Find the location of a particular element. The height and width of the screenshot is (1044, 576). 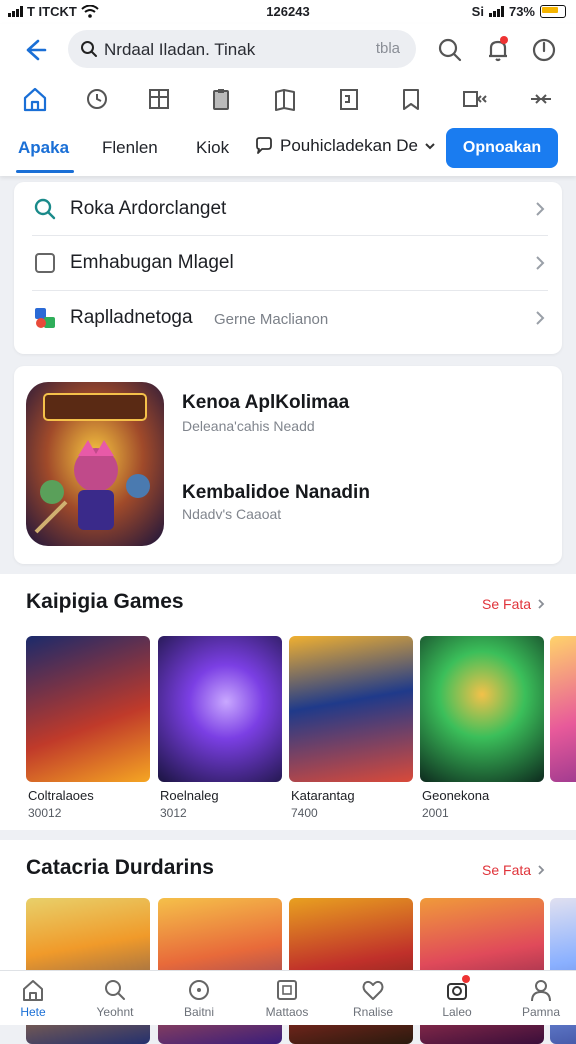

game-card: Katarantag 7400 is located at coordinates (351, 728).